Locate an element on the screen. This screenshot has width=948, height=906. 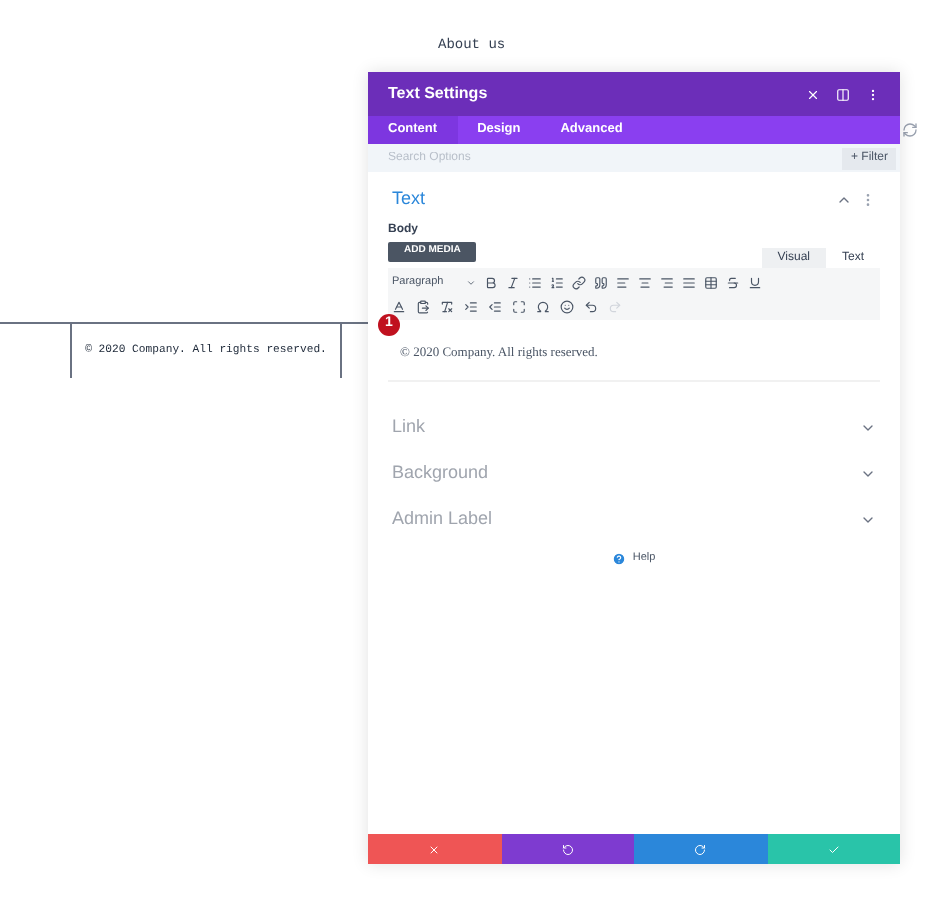
text-color-icon is located at coordinates (399, 306).